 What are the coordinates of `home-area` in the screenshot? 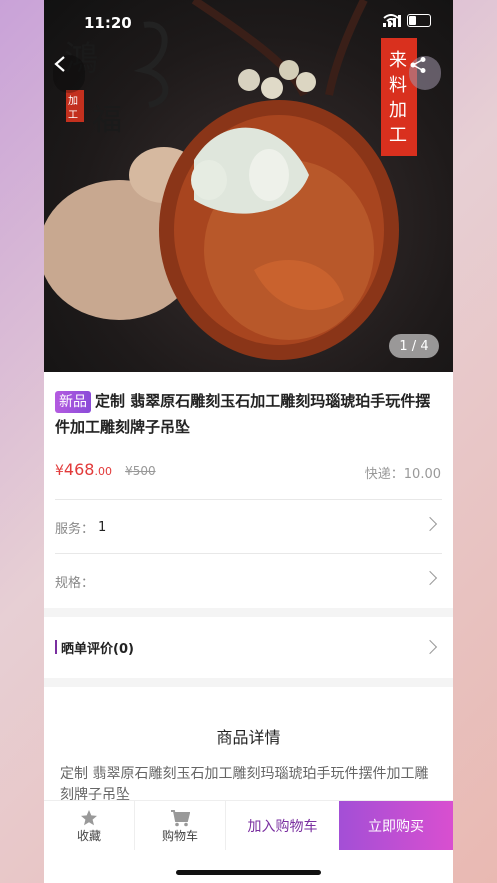 It's located at (248, 866).